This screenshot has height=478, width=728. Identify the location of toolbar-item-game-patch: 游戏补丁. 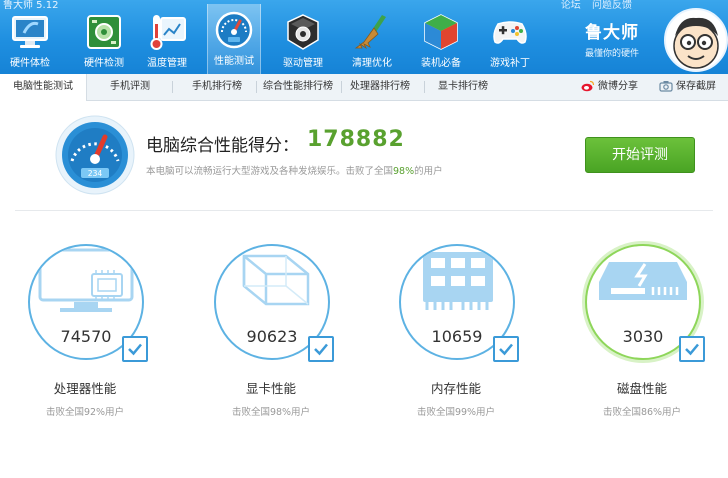
(510, 39).